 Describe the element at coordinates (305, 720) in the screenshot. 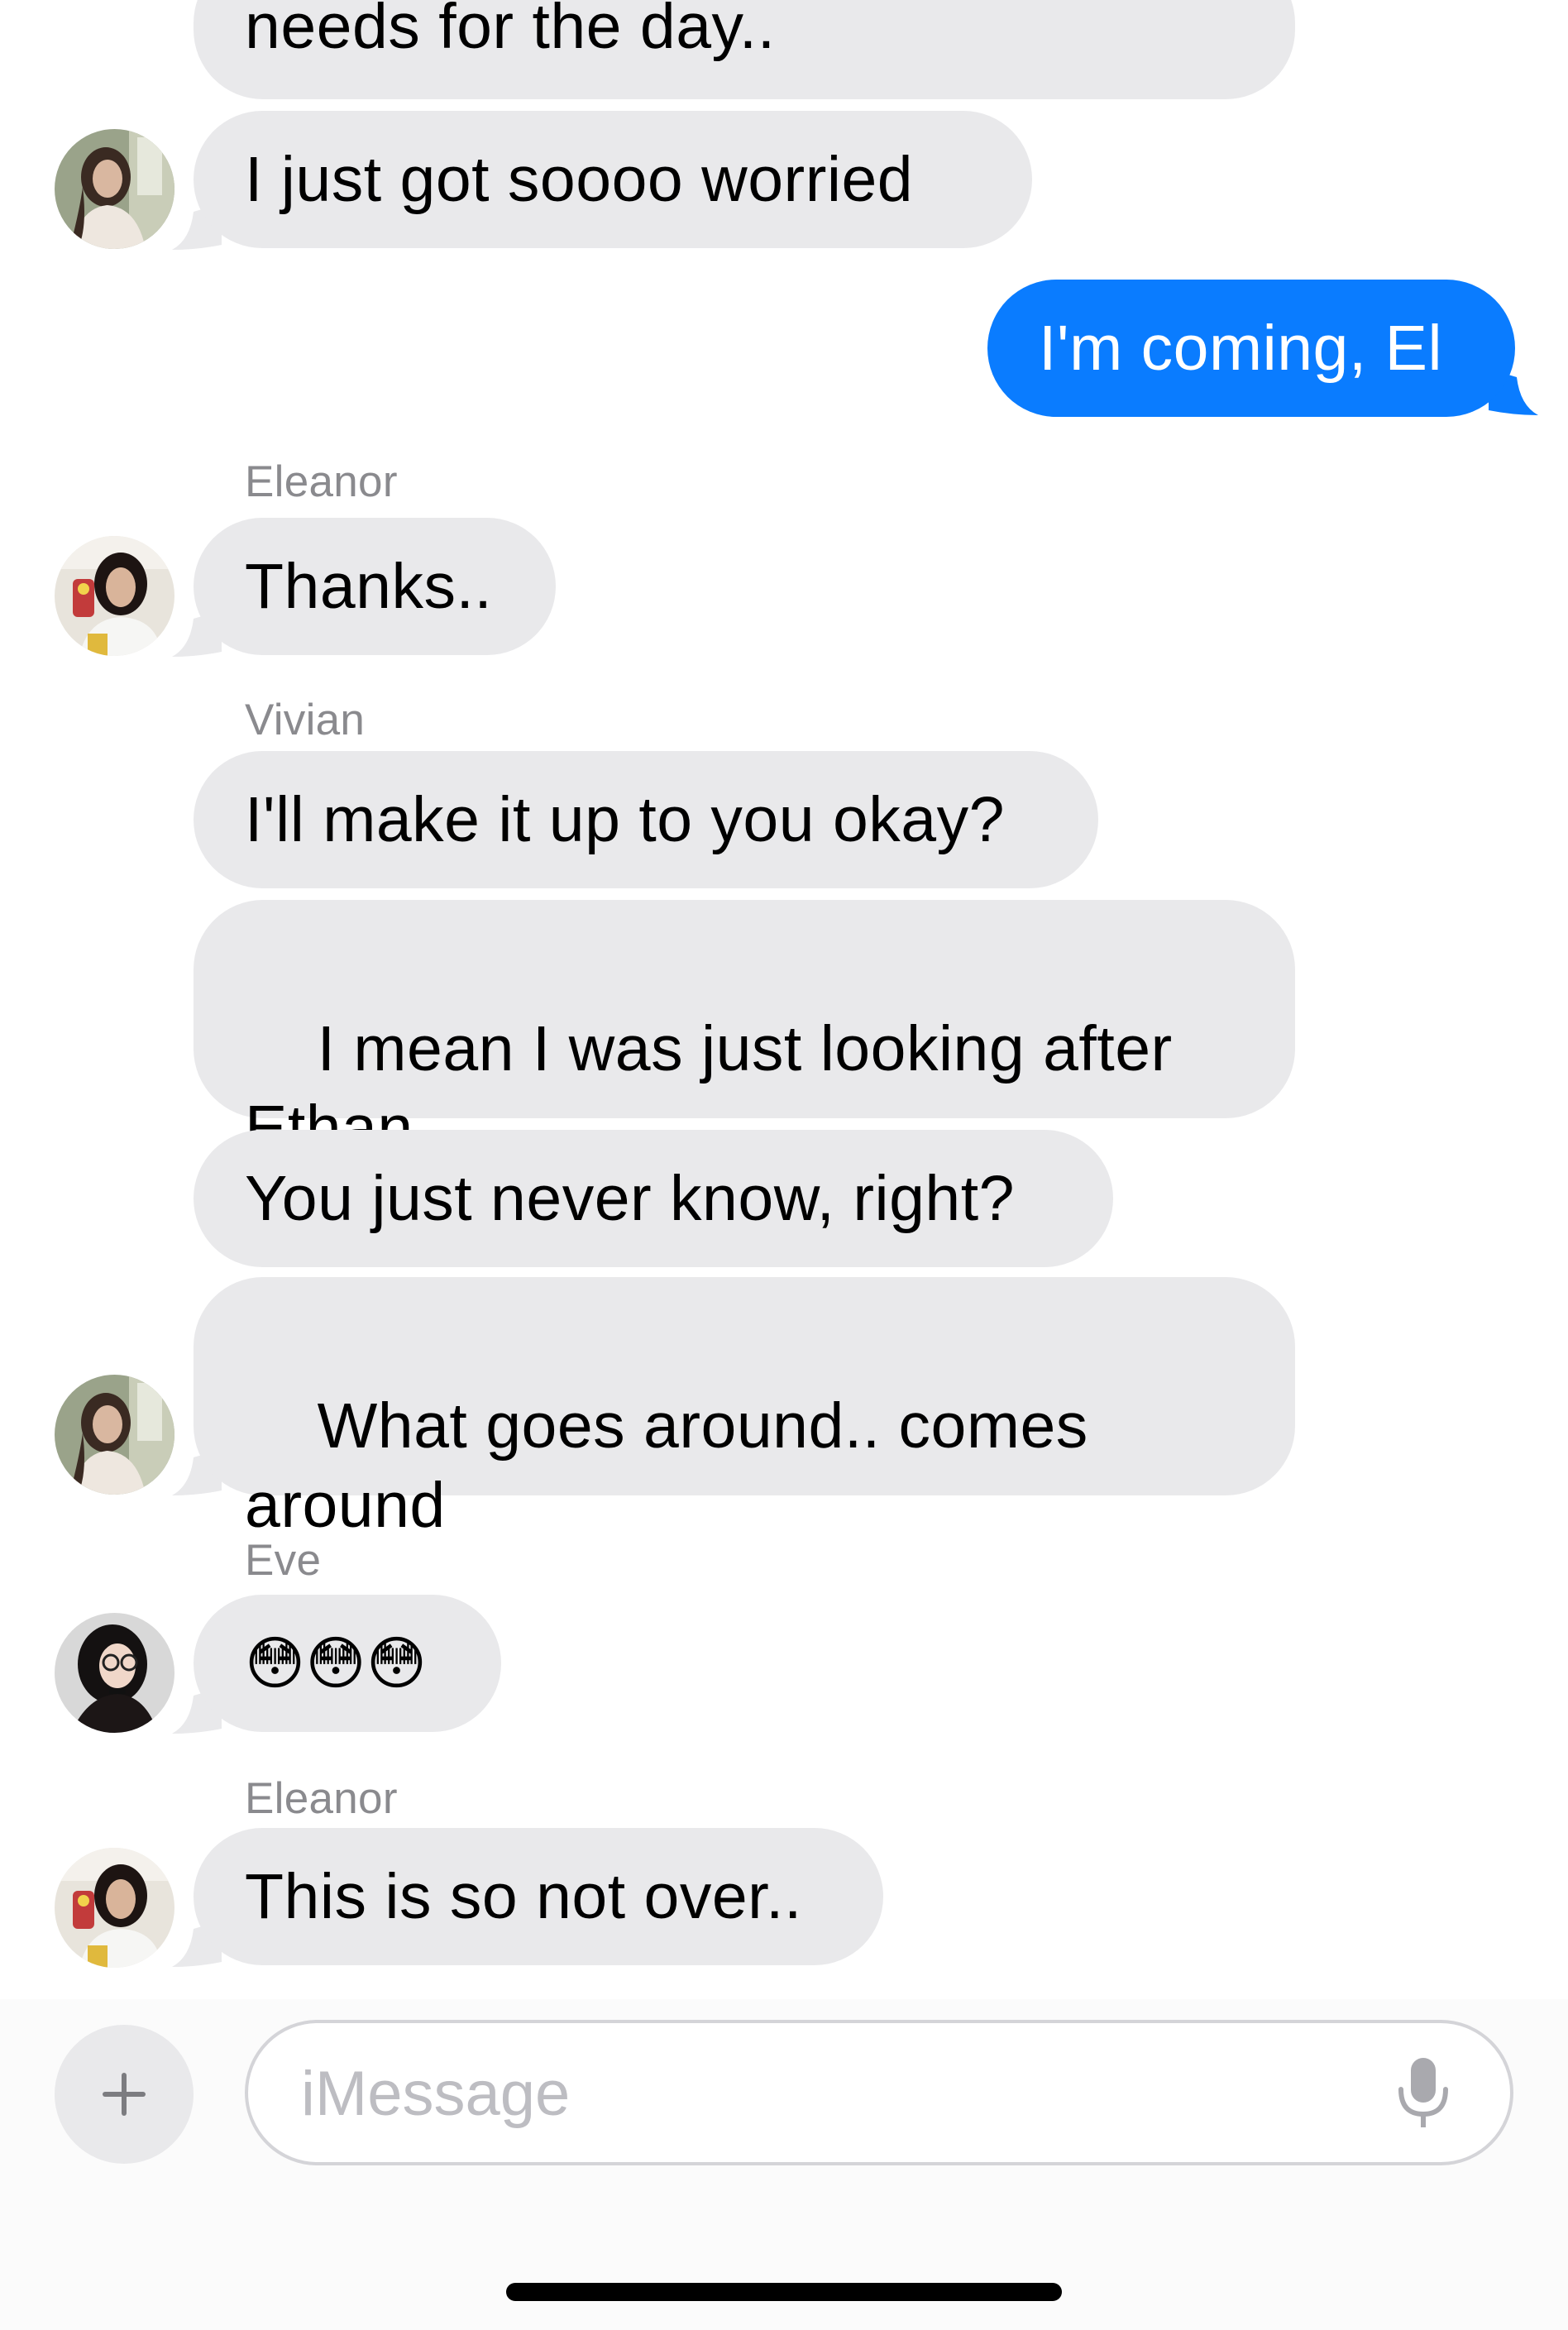

I see `sender-name: Vivian` at that location.